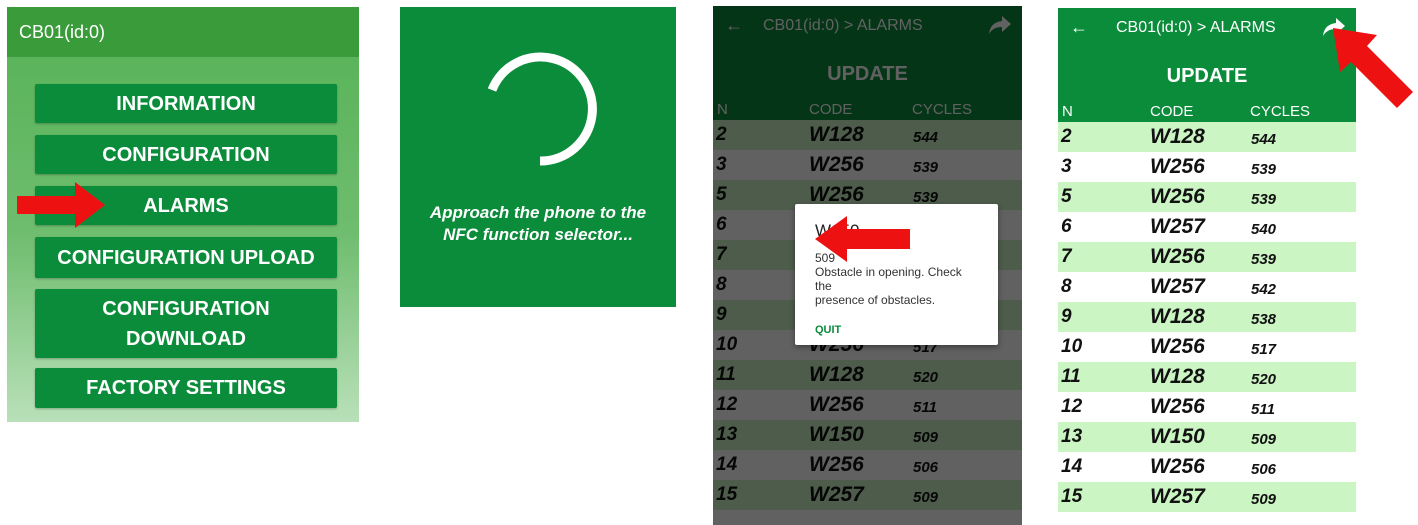 This screenshot has width=1418, height=525. What do you see at coordinates (1264, 139) in the screenshot?
I see `row-cycles: 544` at bounding box center [1264, 139].